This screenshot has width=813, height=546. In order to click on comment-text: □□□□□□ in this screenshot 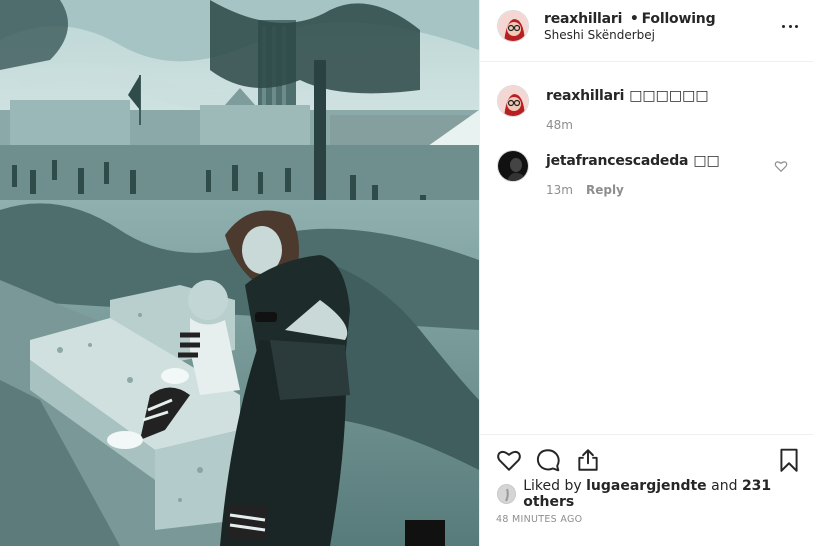, I will do `click(669, 96)`.